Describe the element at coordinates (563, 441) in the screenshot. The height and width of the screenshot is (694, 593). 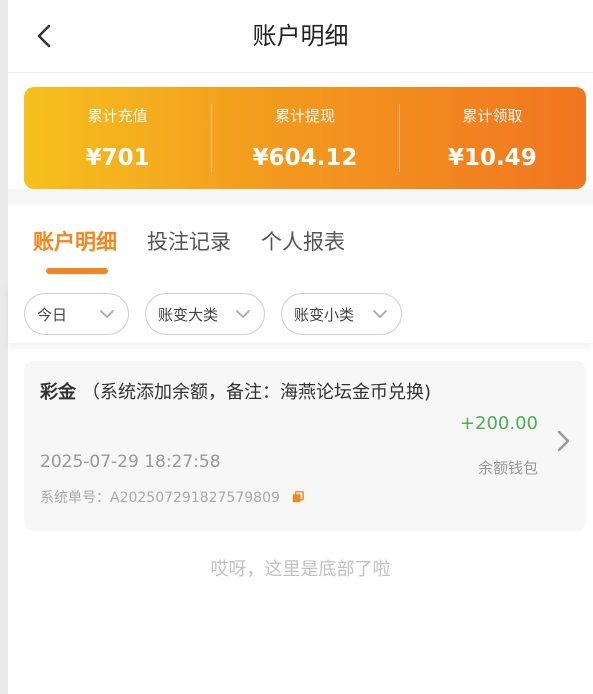
I see `chevron-right-icon` at that location.